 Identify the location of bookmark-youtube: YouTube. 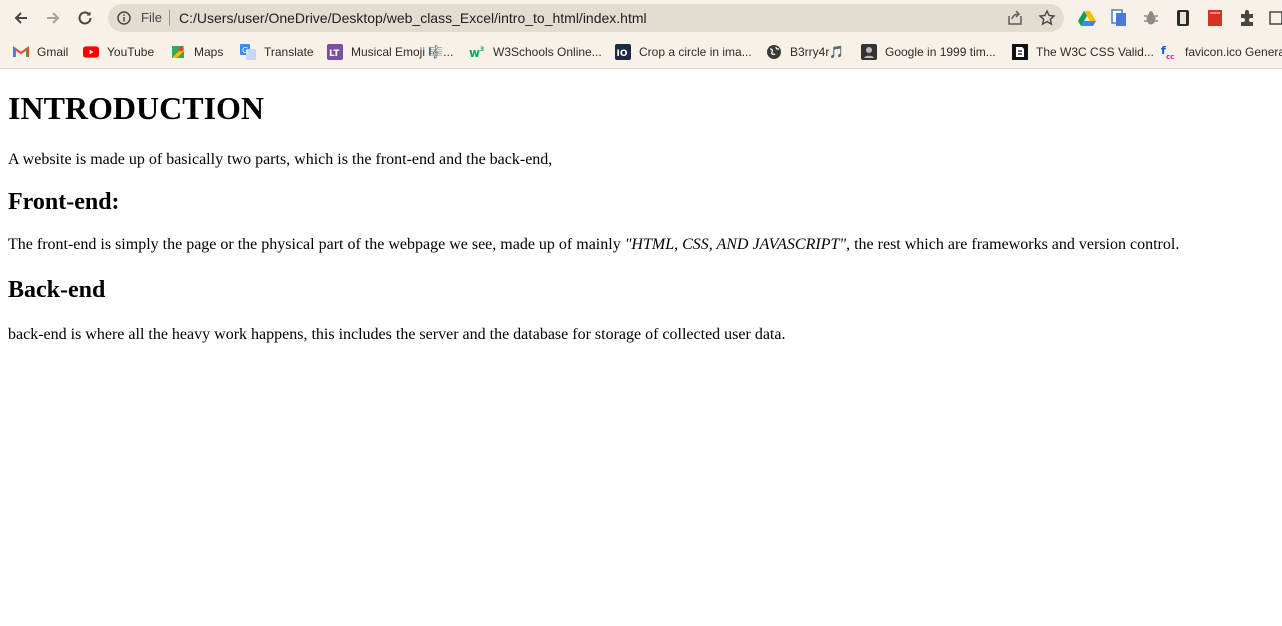
(118, 52).